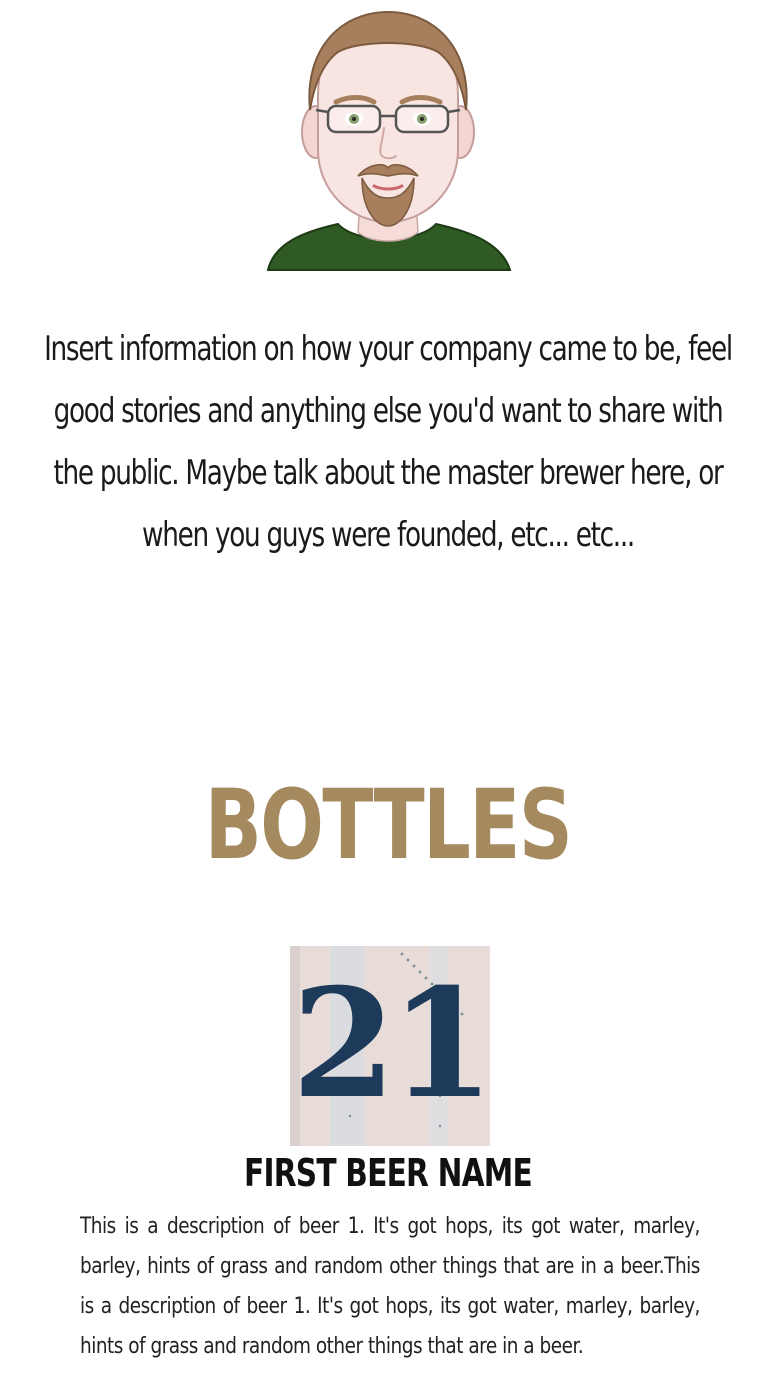 The height and width of the screenshot is (1382, 776). I want to click on bottles-heading: BOTTLES, so click(388, 825).